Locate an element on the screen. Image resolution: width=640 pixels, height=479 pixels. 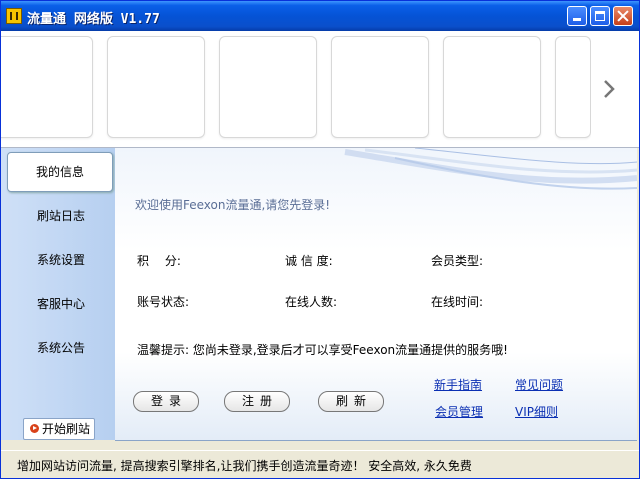
sidebar-item-visit-log: 刷站日志 is located at coordinates (61, 216).